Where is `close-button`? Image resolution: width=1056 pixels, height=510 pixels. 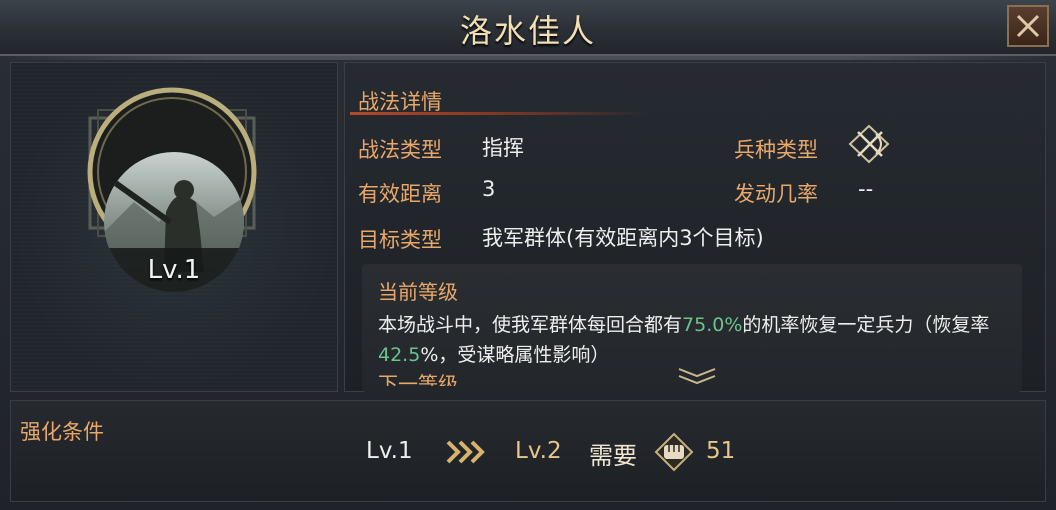
close-button is located at coordinates (1028, 26).